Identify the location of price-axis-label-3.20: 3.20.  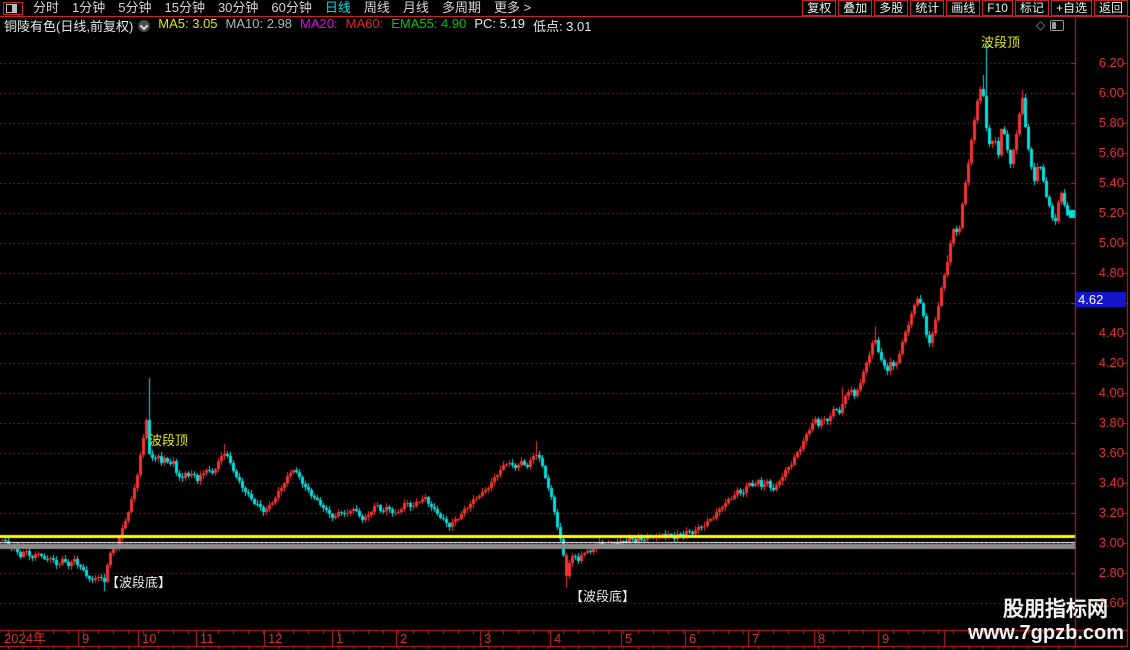
(1111, 512).